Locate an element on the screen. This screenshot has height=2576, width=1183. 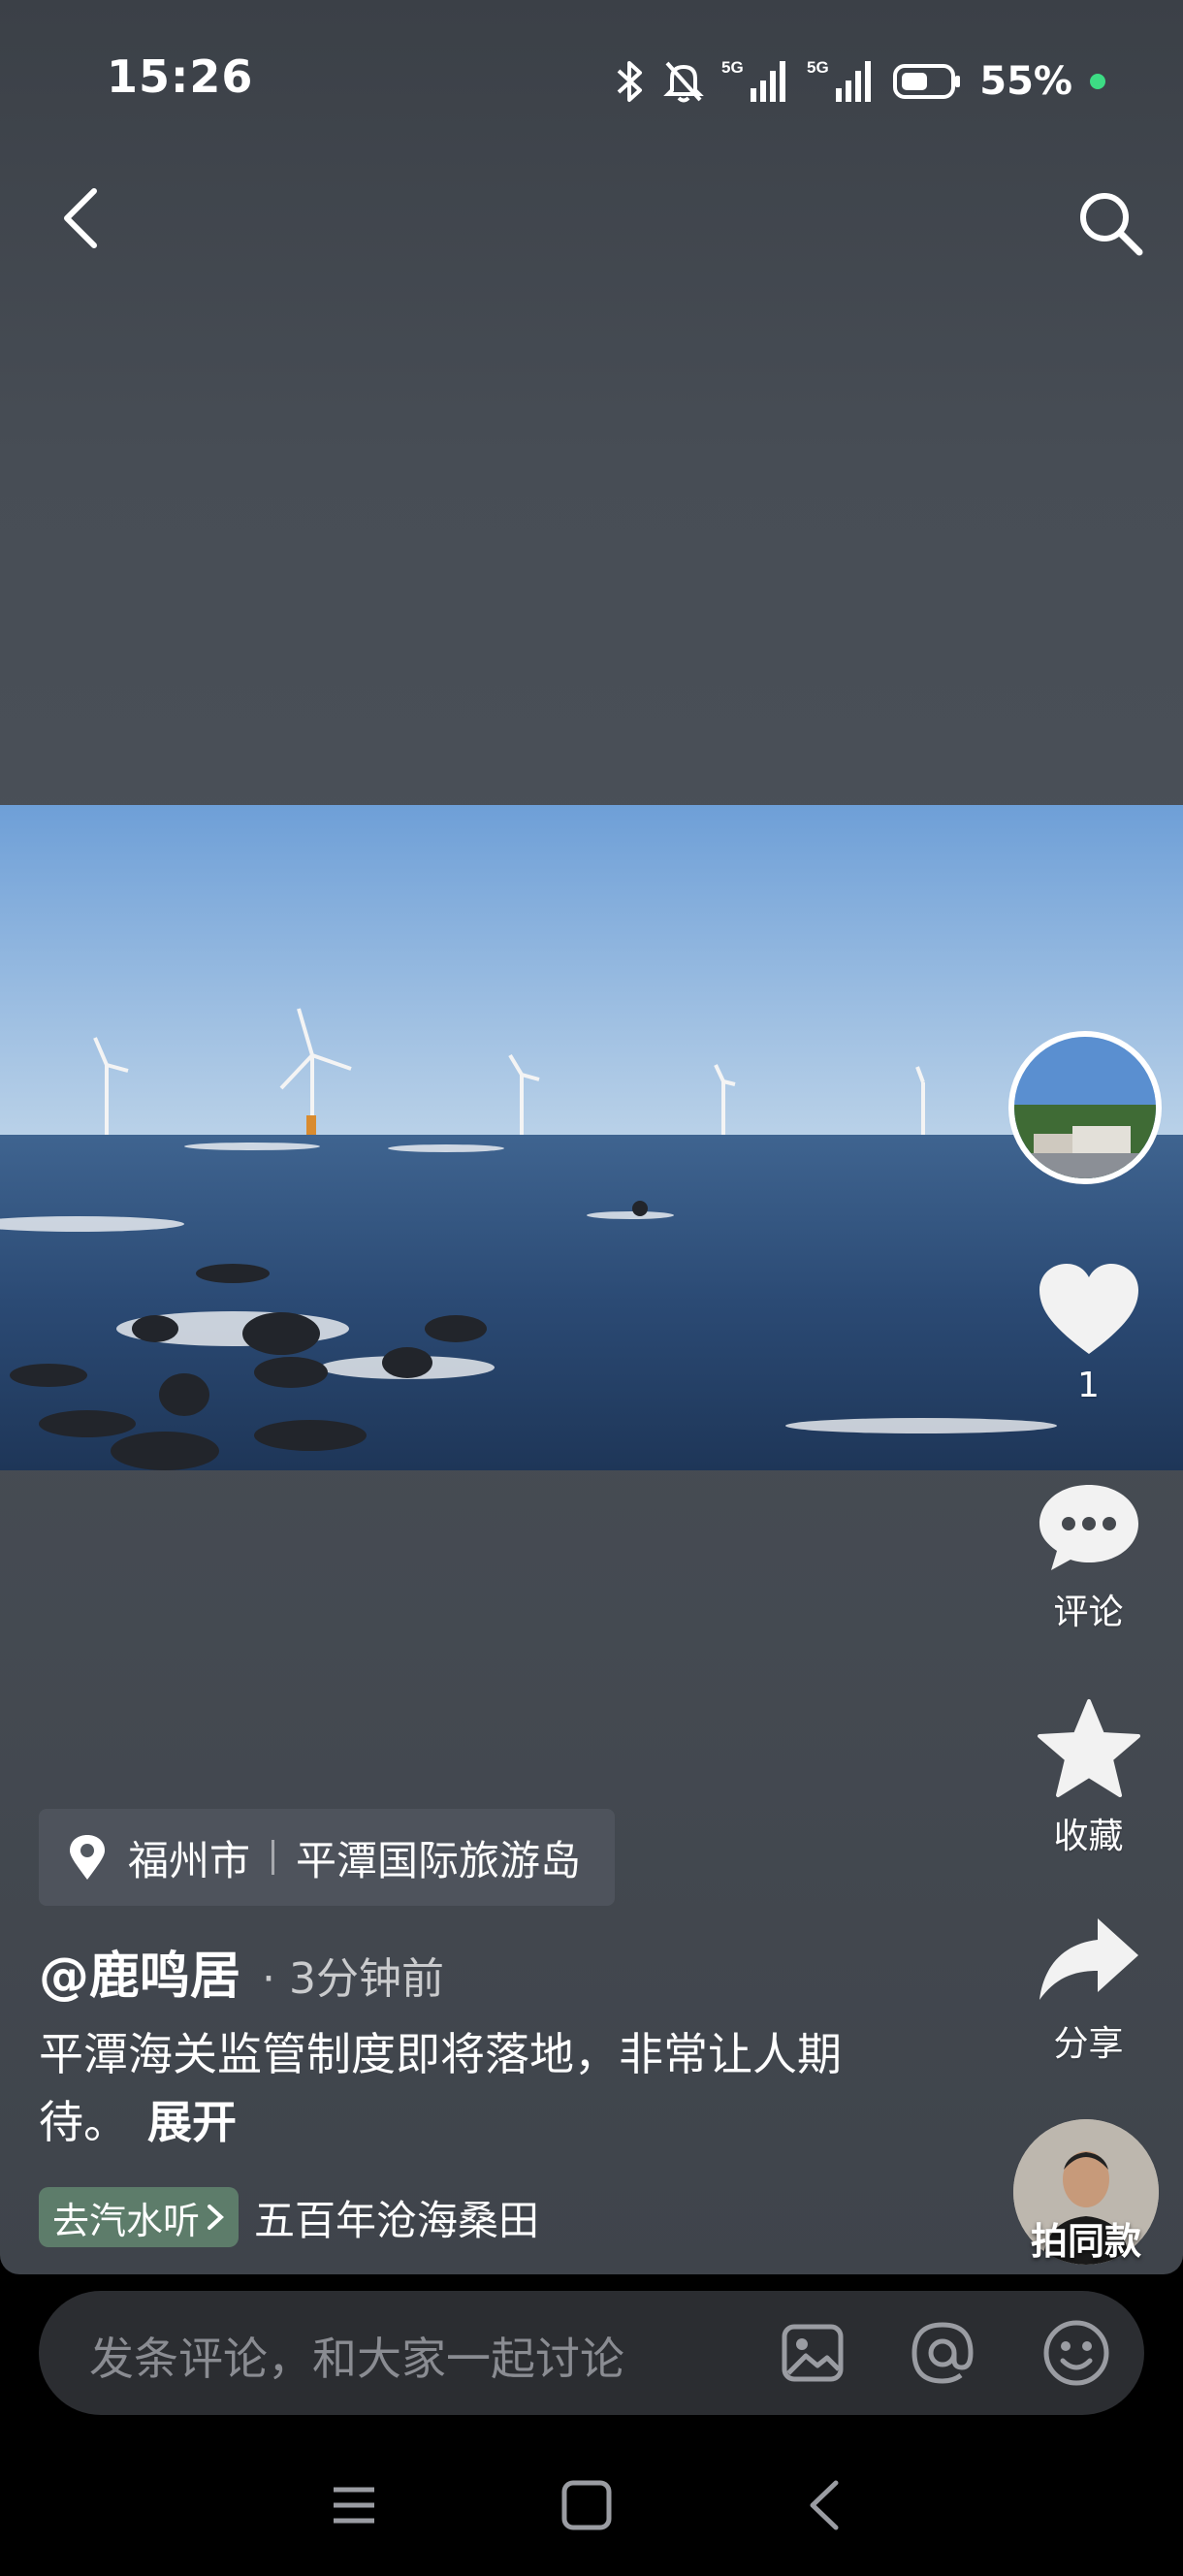
author-name: @鹿鸣居 is located at coordinates (139, 1971).